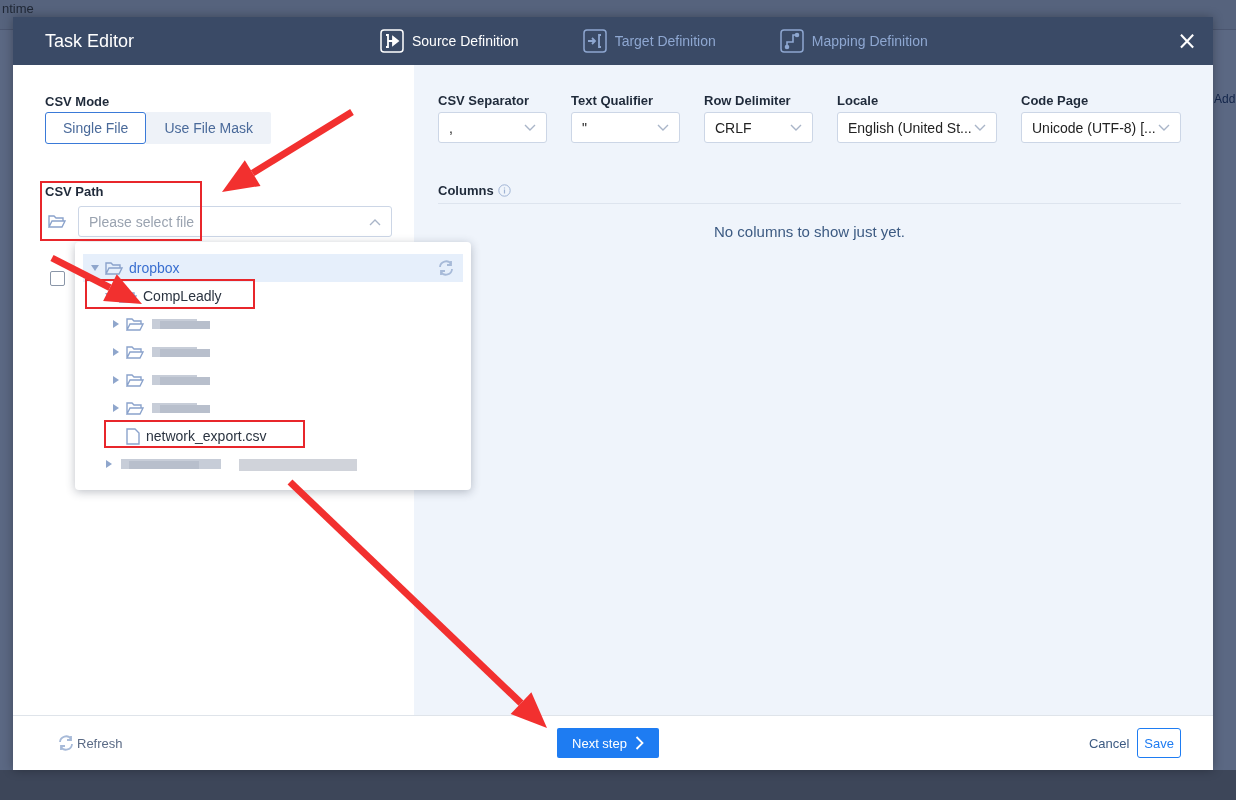  Describe the element at coordinates (858, 100) in the screenshot. I see `field-label: Locale` at that location.